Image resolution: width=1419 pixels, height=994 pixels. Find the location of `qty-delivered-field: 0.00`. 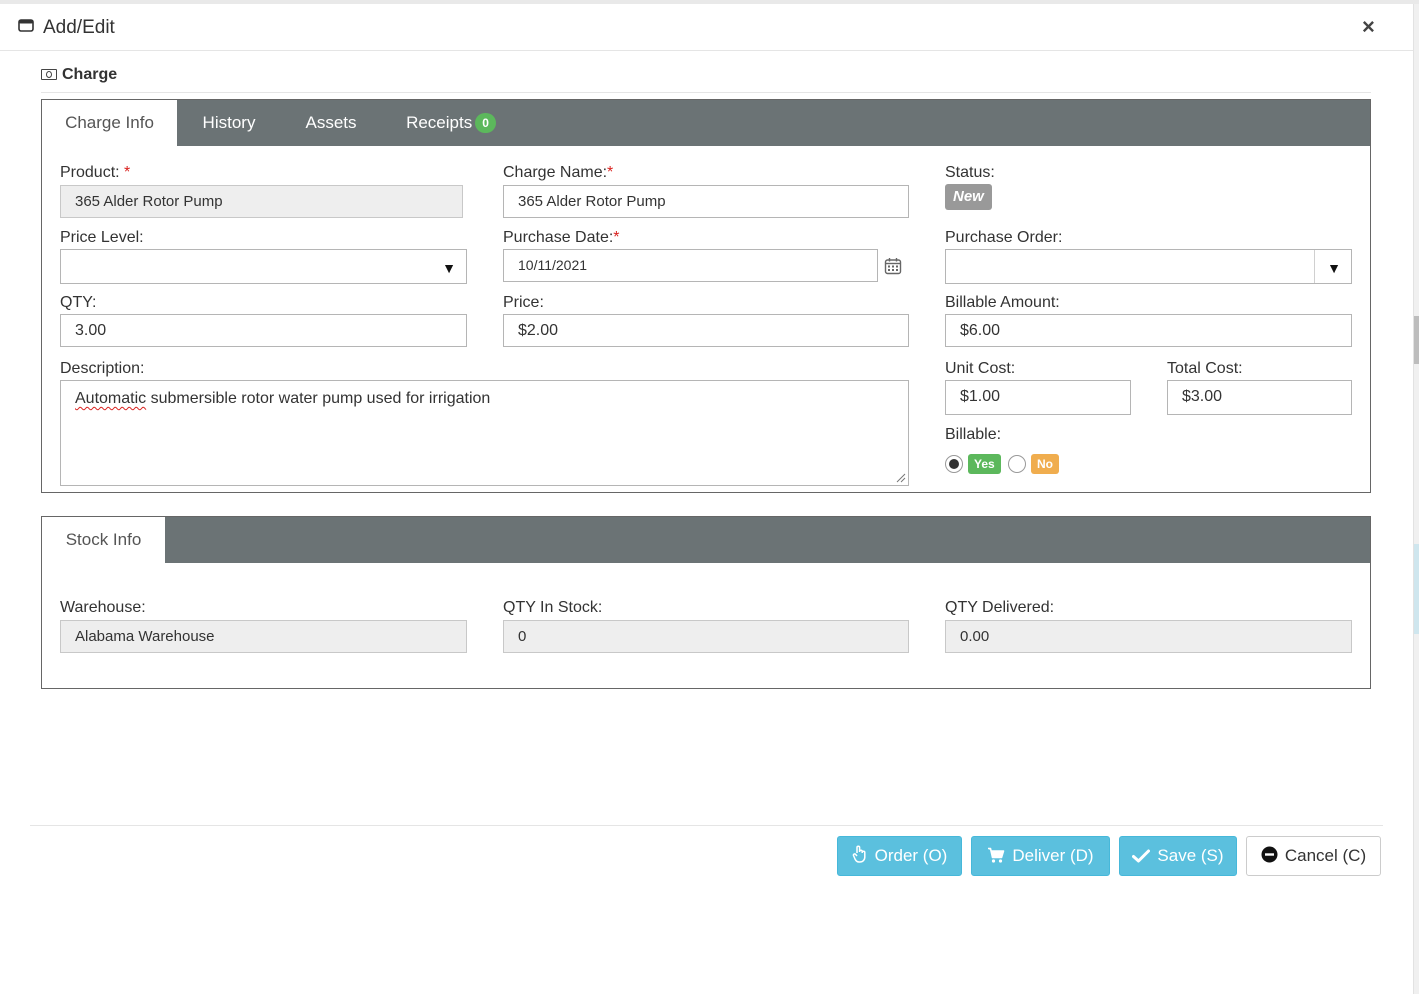

qty-delivered-field: 0.00 is located at coordinates (1148, 636).